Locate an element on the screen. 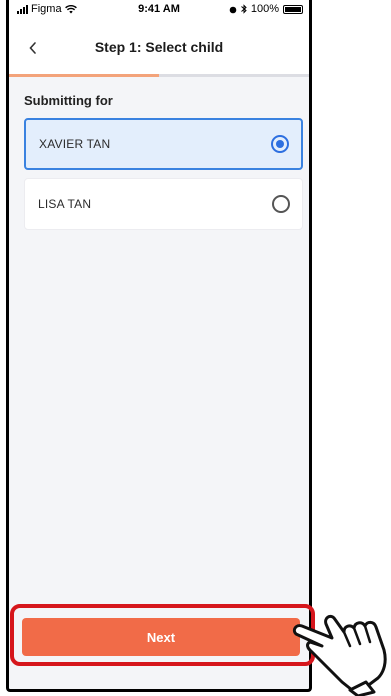 The image size is (391, 696). status-bar: Figma 9:41 AM 100% is located at coordinates (159, 11).